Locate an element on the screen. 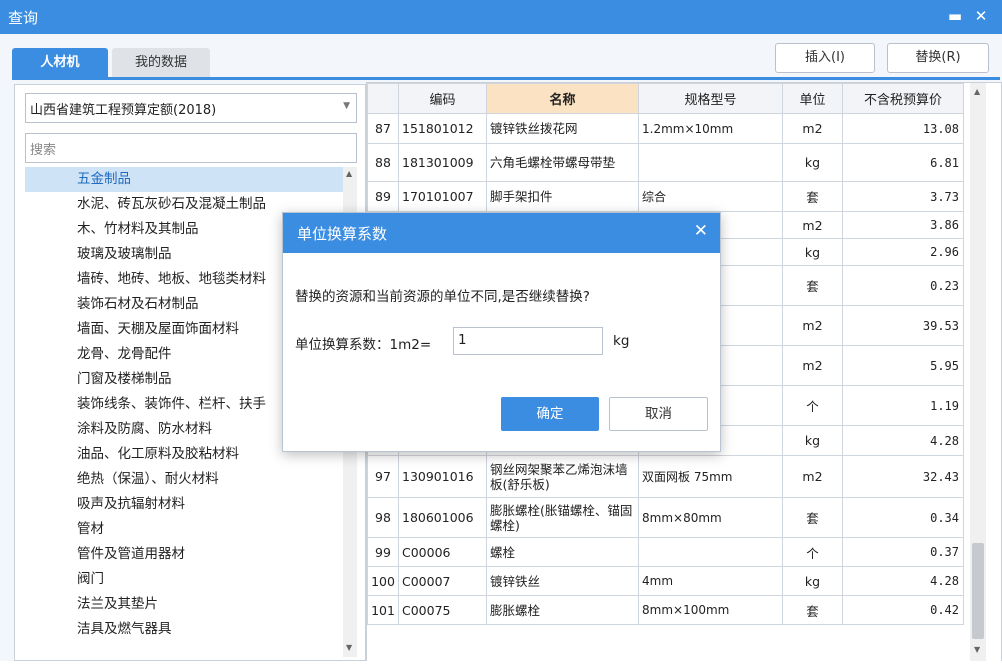  price-cell: 39.53 is located at coordinates (903, 325).